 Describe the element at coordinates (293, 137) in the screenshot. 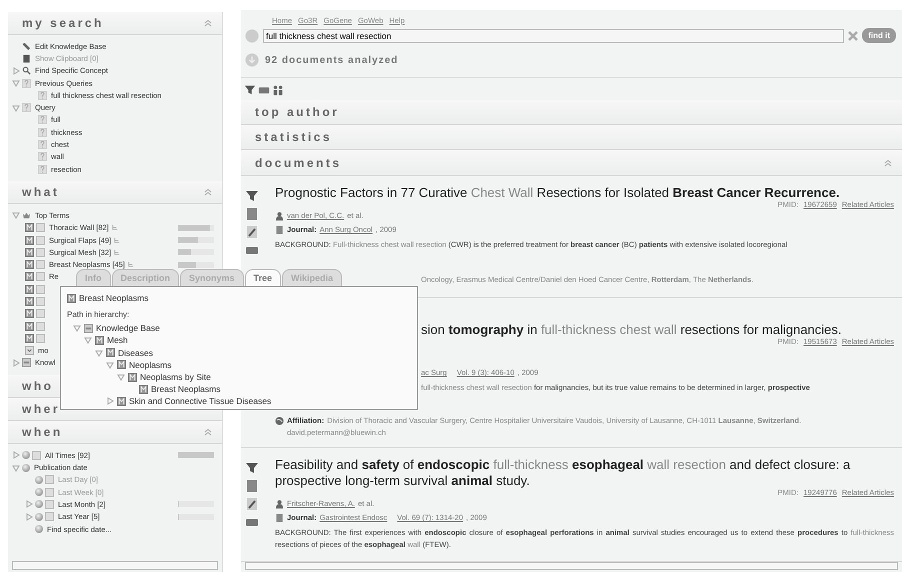

I see `section-title: statistics` at that location.